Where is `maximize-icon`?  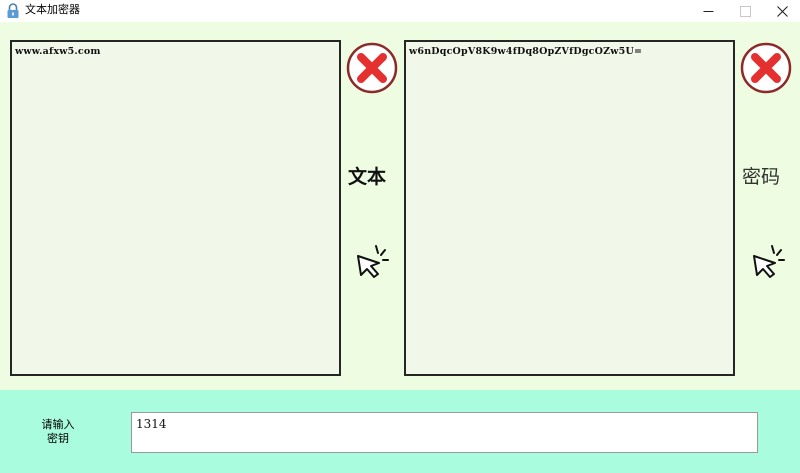 maximize-icon is located at coordinates (745, 11).